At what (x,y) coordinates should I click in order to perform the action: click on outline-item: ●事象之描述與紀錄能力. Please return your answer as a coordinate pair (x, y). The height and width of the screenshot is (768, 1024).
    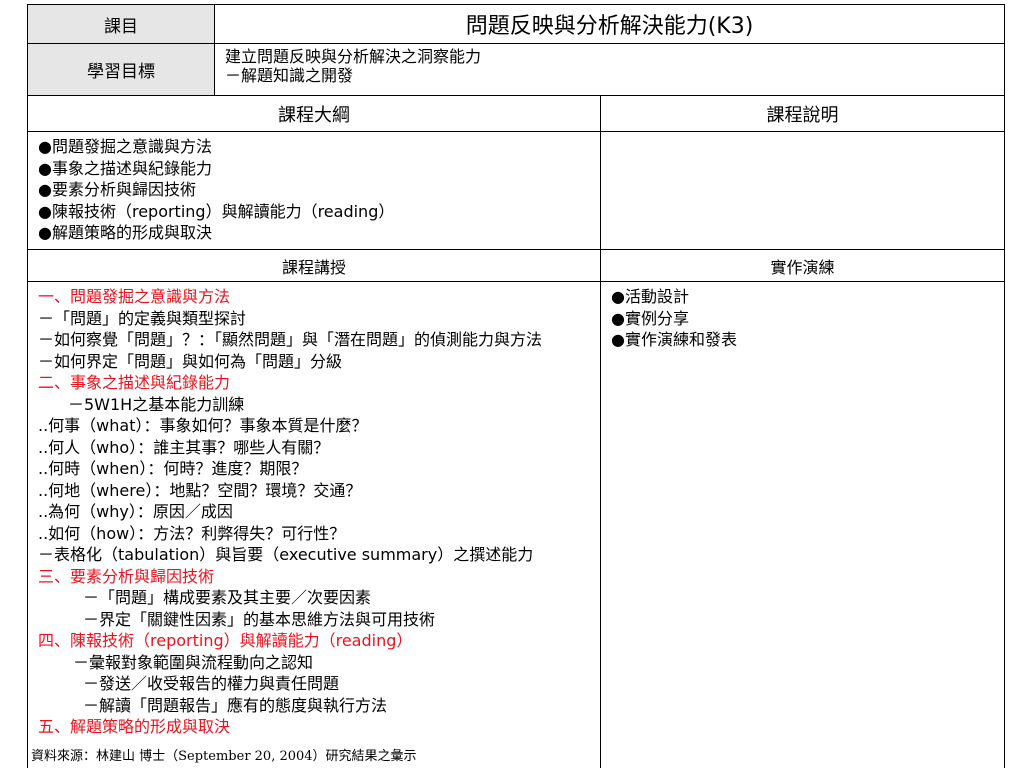
    Looking at the image, I should click on (125, 168).